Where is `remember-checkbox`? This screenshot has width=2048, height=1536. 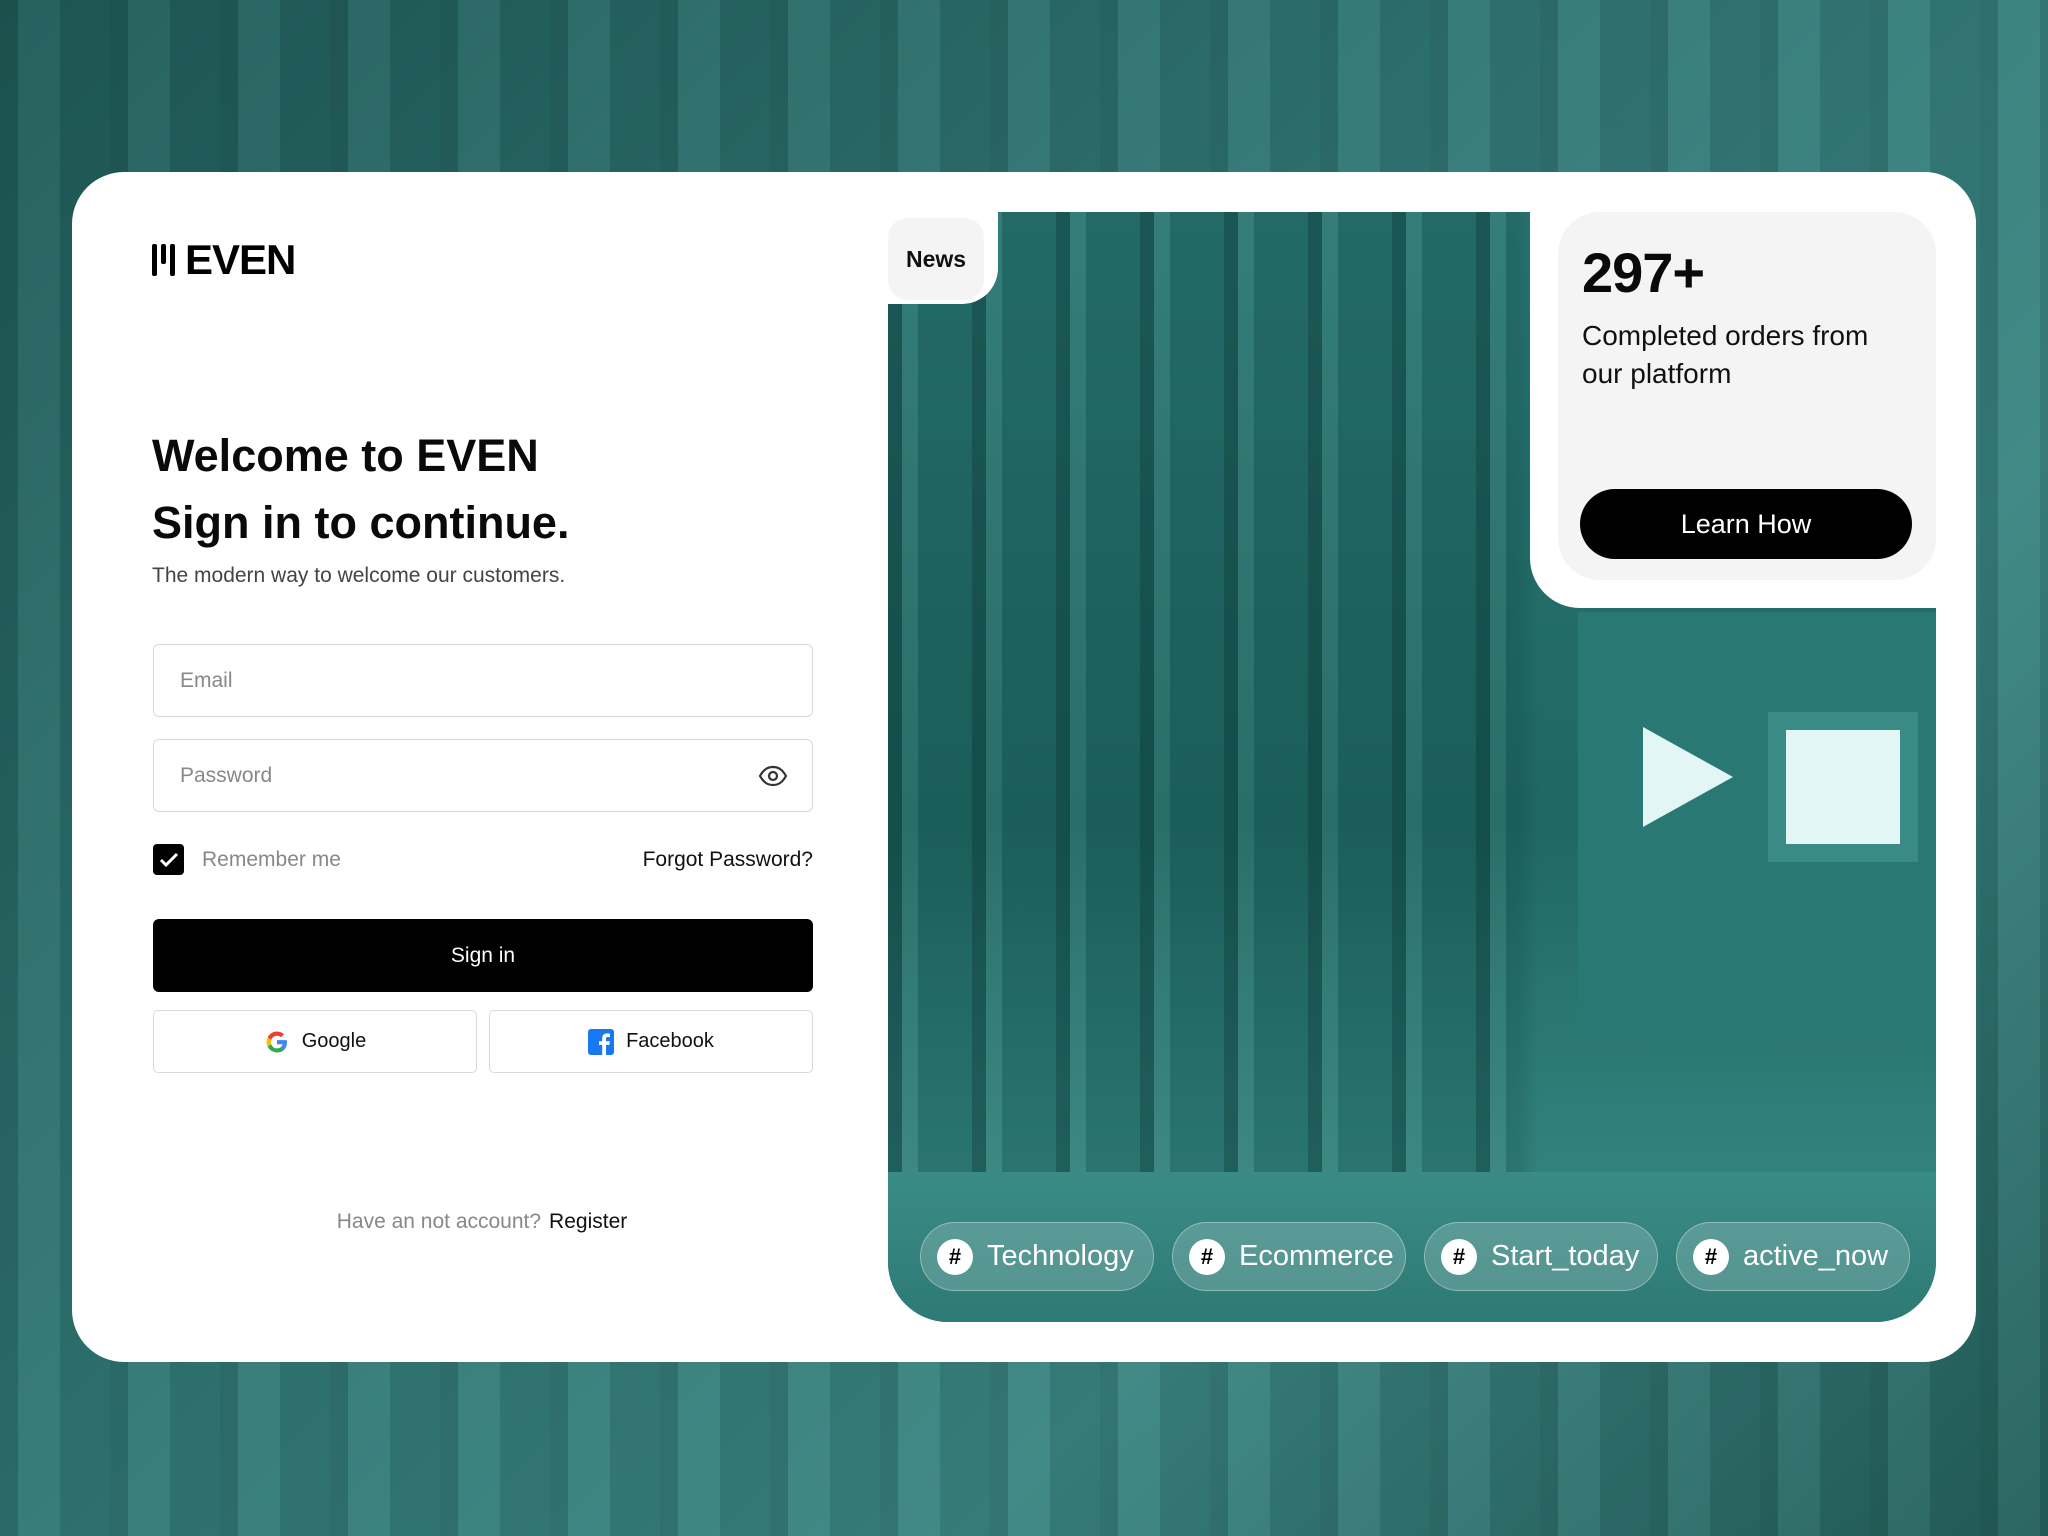
remember-checkbox is located at coordinates (168, 859).